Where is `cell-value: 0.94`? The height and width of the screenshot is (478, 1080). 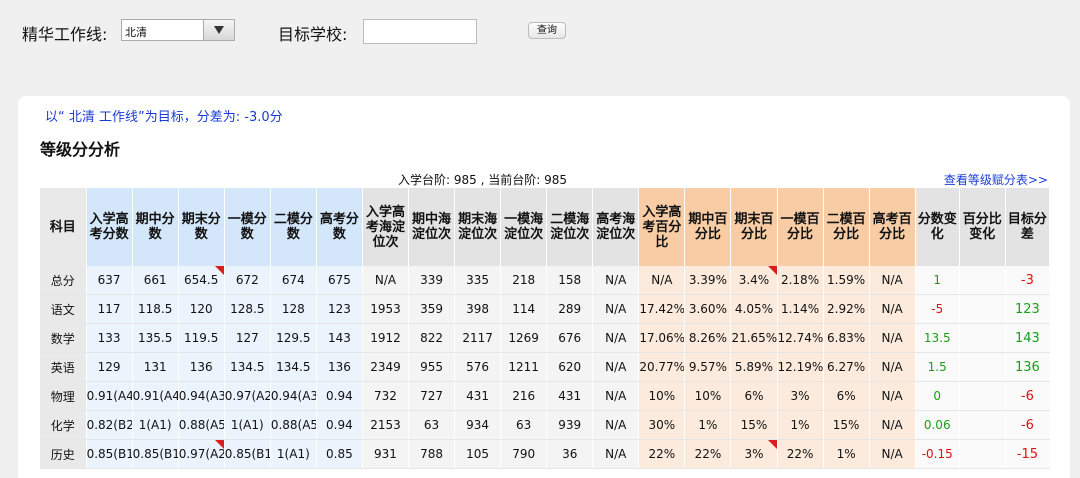
cell-value: 0.94 is located at coordinates (339, 396).